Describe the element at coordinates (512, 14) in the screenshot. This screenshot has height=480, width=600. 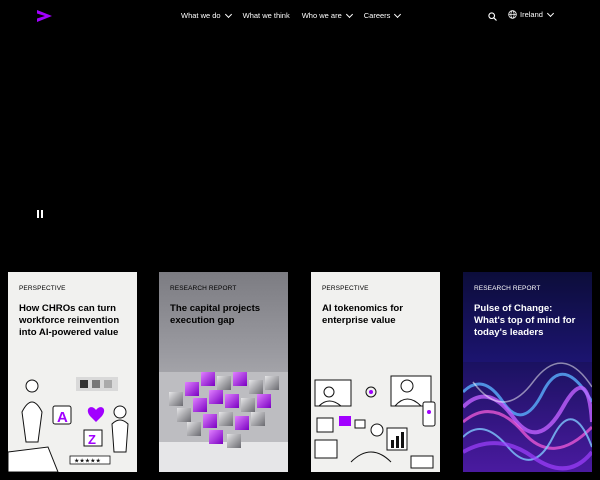
I see `globe-icon` at that location.